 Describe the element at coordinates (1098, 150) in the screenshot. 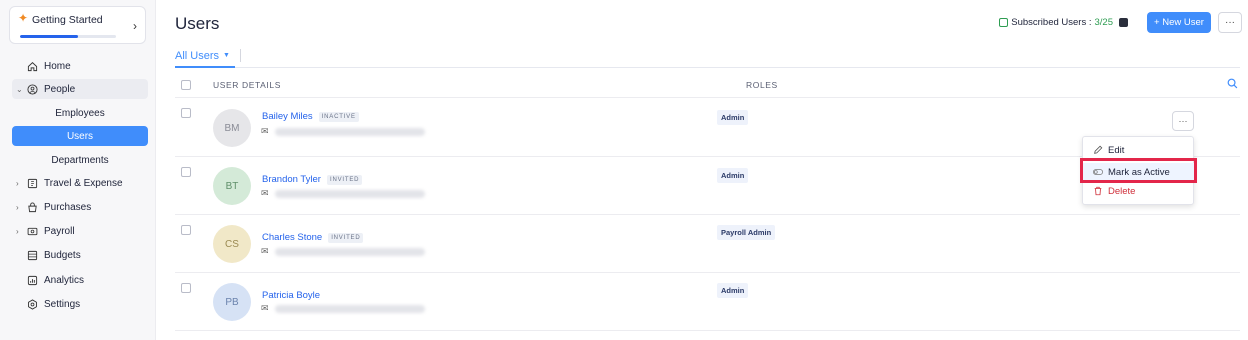

I see `pencil-icon` at that location.